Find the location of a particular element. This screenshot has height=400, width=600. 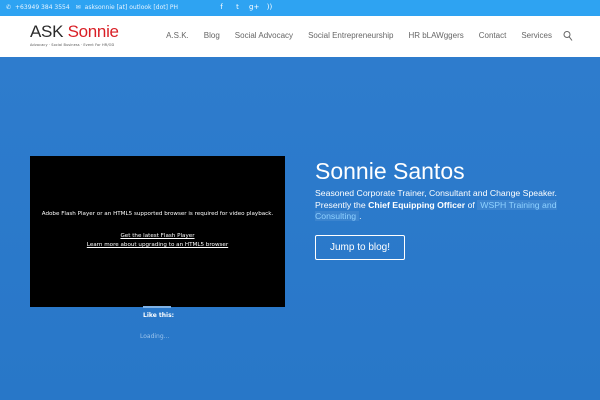

email-icon: ✉ is located at coordinates (78, 7).